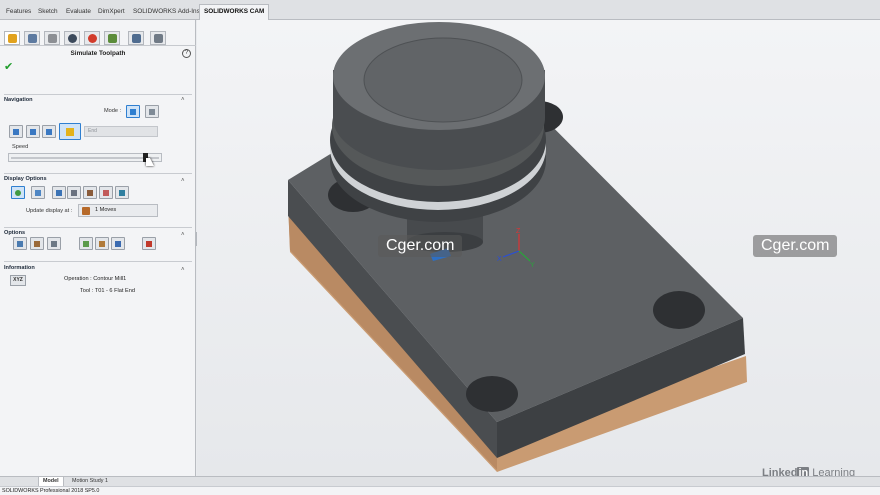 Image resolution: width=880 pixels, height=495 pixels. What do you see at coordinates (440, 481) in the screenshot?
I see `document-tabs: Model Motion Study 1` at bounding box center [440, 481].